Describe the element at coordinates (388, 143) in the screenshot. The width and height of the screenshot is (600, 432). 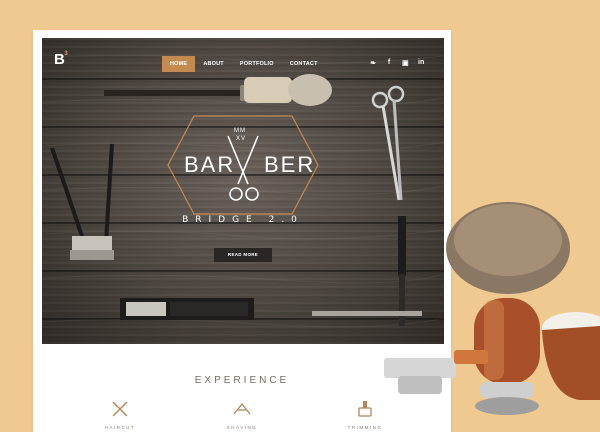
I see `scissors-tool` at that location.